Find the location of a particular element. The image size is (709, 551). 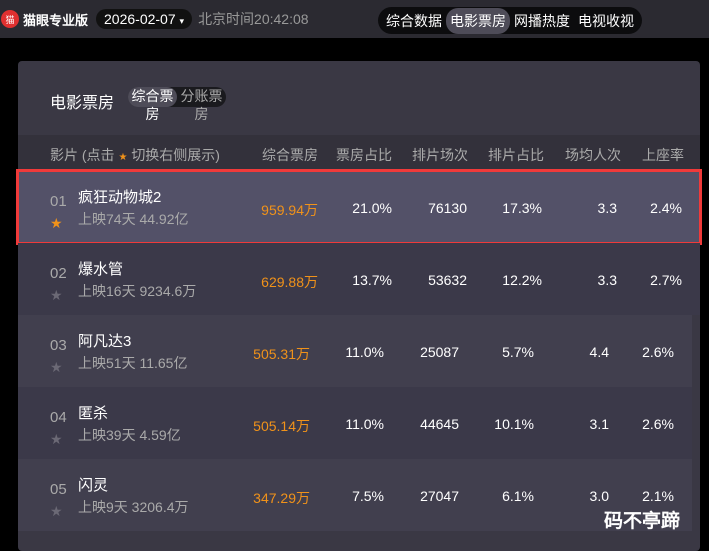

date-value: 2026-02-07 is located at coordinates (140, 19).